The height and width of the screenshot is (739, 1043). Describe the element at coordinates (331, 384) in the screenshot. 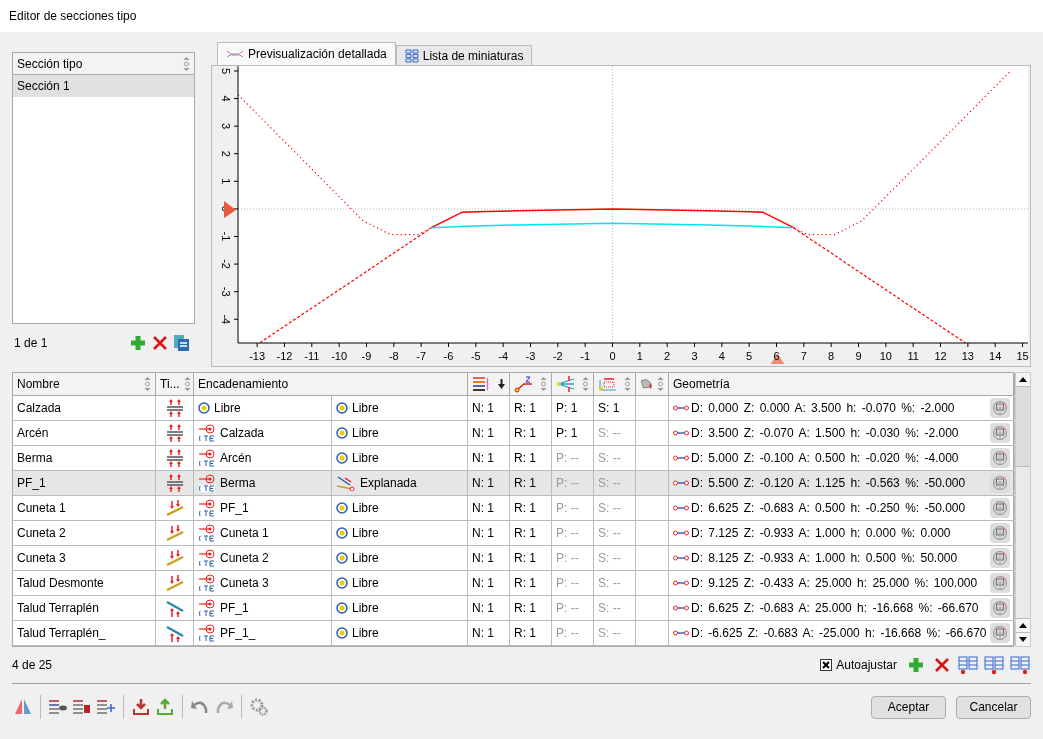

I see `column-header: Encadenamiento` at that location.